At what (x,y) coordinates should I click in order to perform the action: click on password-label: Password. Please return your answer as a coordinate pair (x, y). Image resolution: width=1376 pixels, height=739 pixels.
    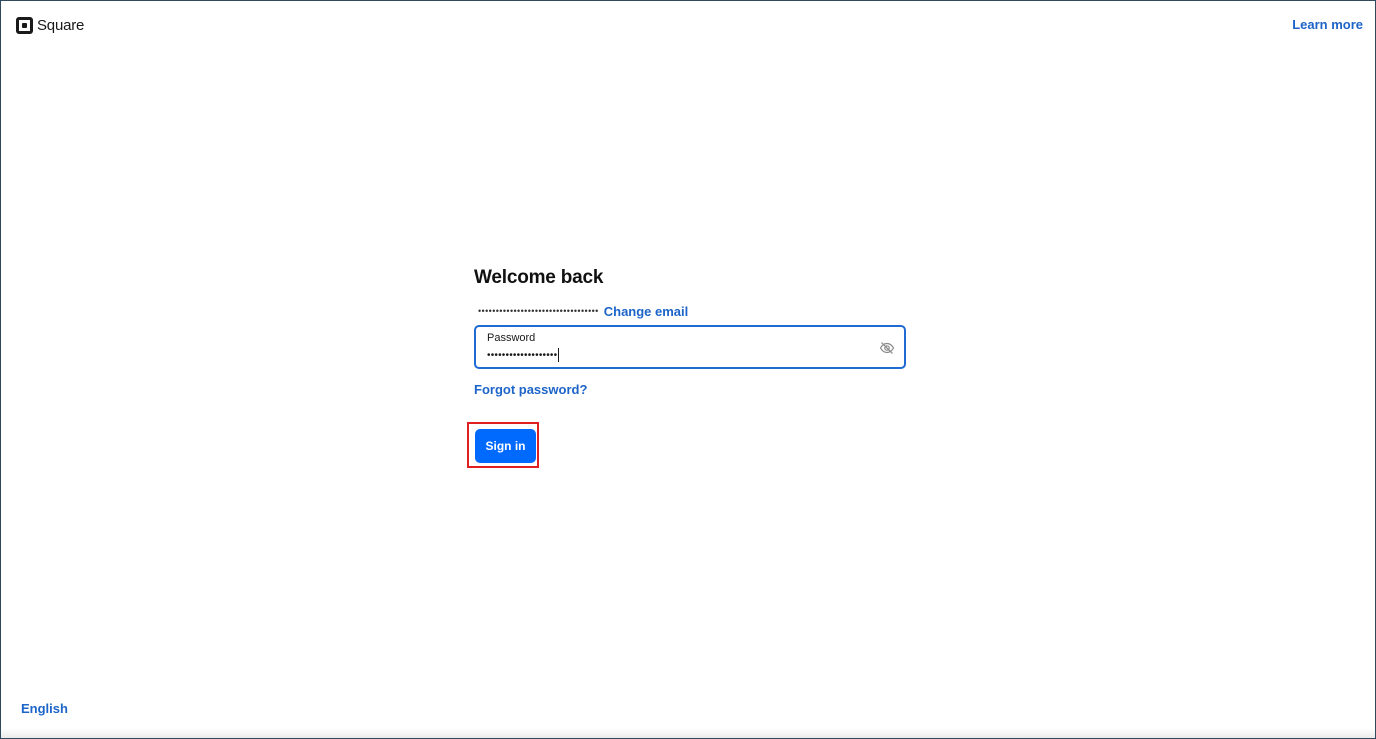
    Looking at the image, I should click on (511, 338).